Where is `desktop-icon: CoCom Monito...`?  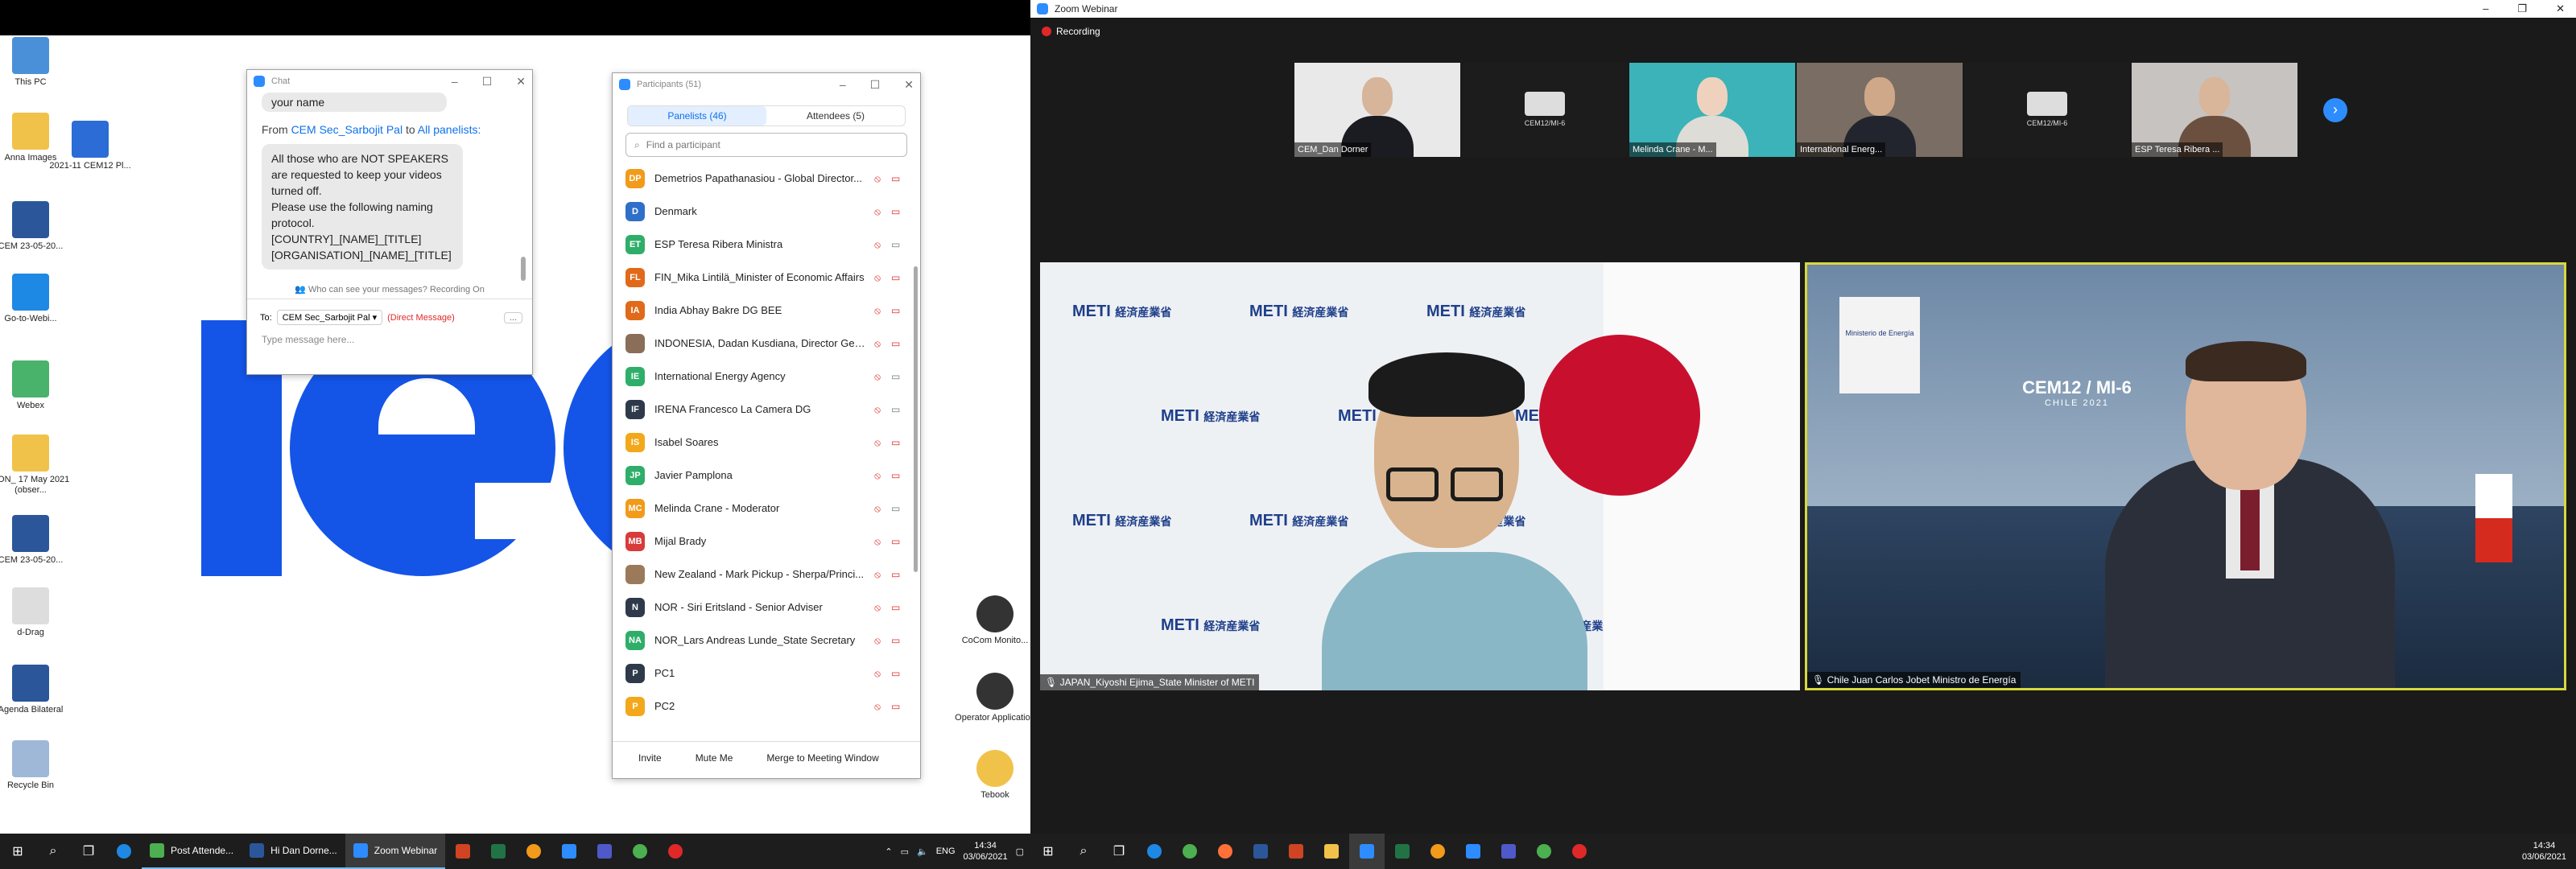
desktop-icon: CoCom Monito... is located at coordinates (988, 620).